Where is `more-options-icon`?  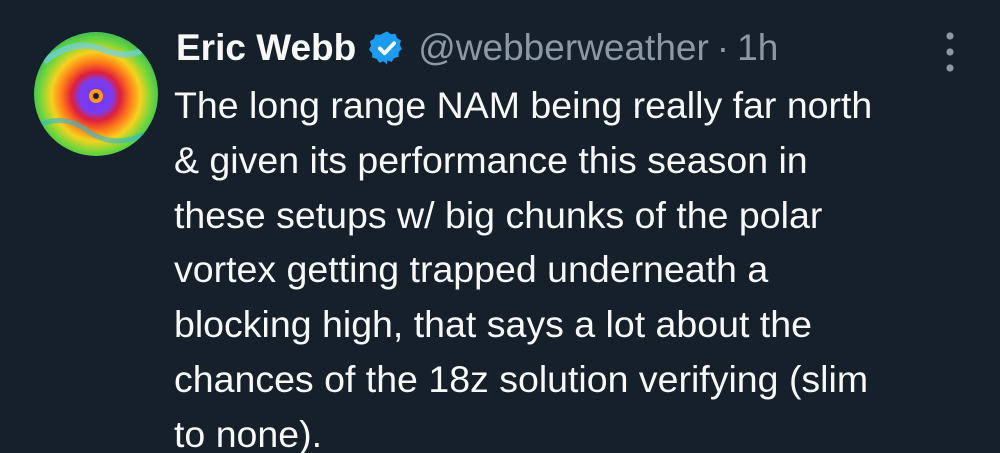 more-options-icon is located at coordinates (950, 52).